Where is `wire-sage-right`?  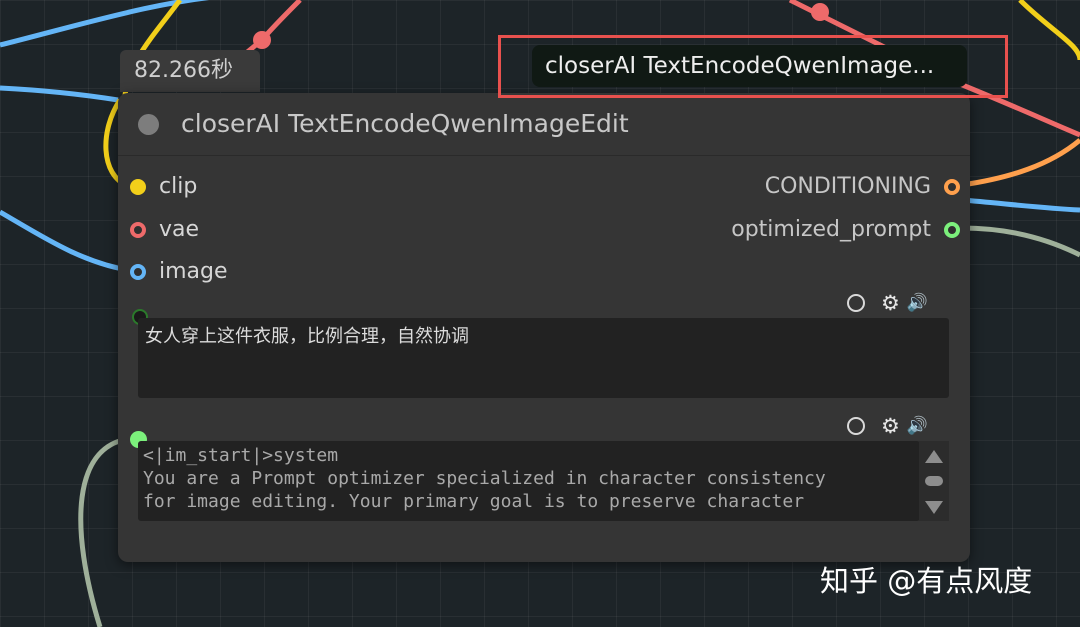
wire-sage-right is located at coordinates (1020, 241).